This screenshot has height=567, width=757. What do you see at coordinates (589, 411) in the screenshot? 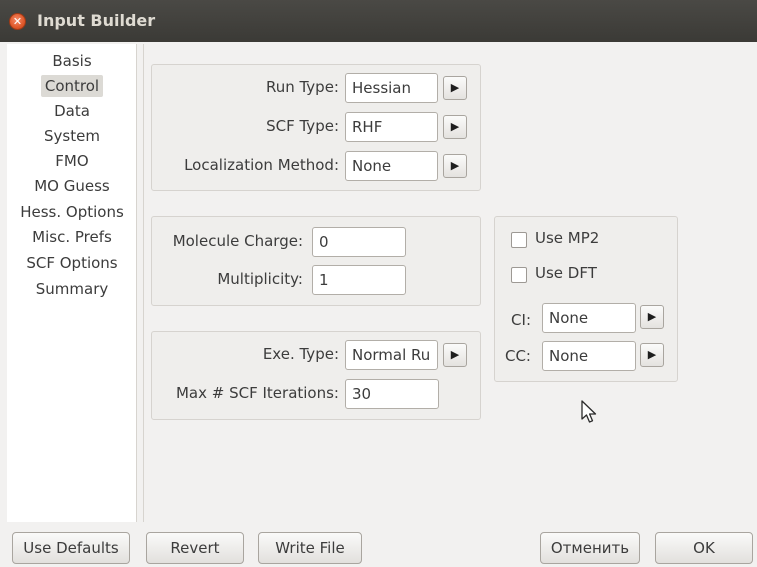
I see `mouse-pointer-icon` at bounding box center [589, 411].